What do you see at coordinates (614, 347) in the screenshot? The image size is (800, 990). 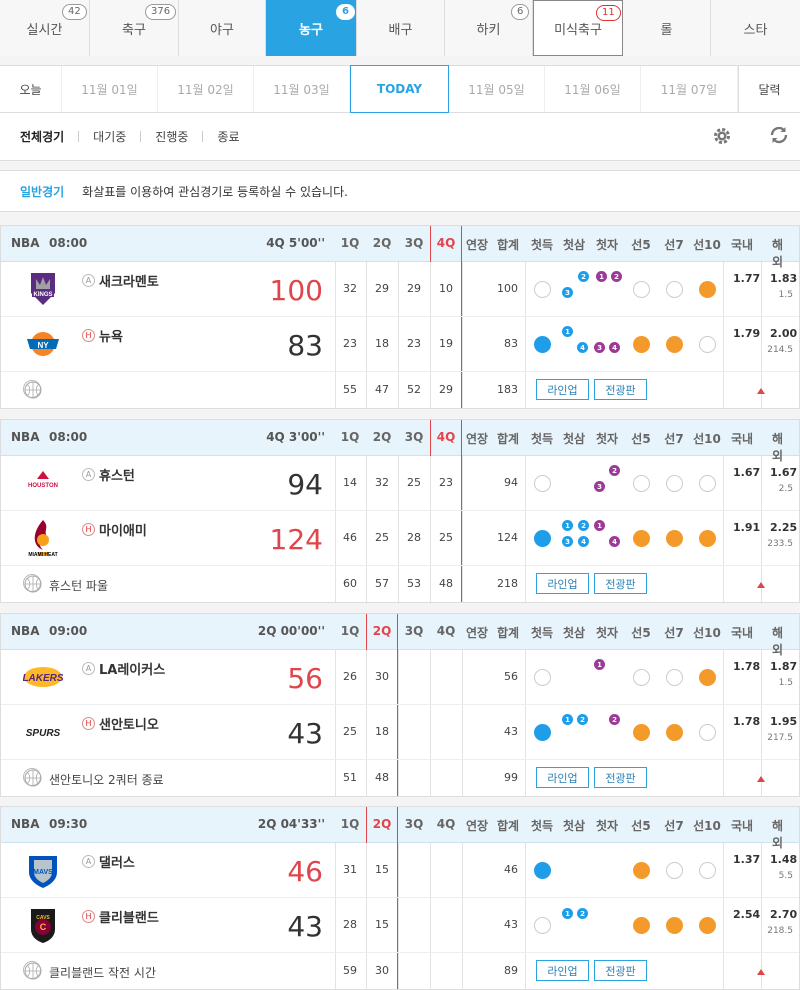 I see `quarter-marker: 4` at bounding box center [614, 347].